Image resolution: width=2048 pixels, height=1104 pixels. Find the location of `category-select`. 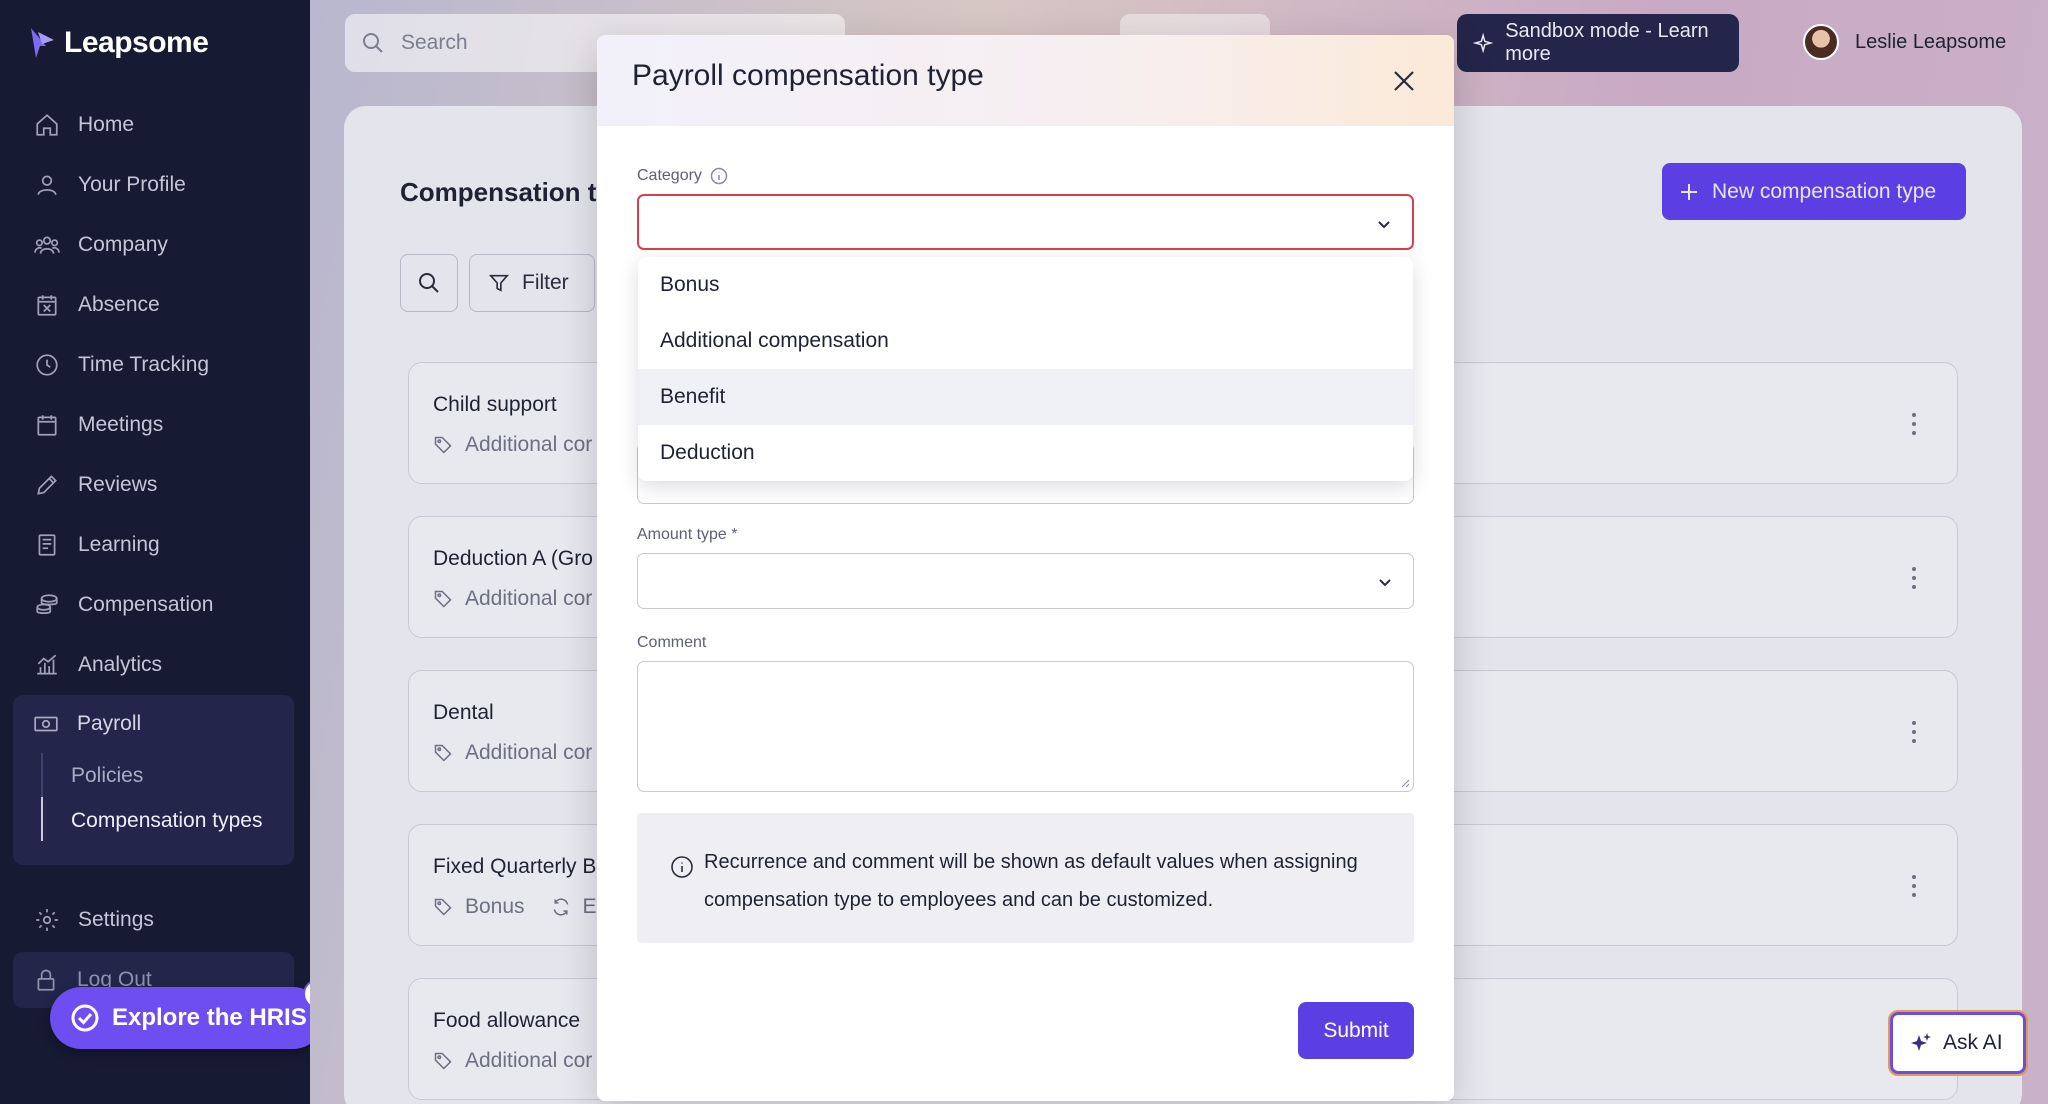

category-select is located at coordinates (1025, 222).